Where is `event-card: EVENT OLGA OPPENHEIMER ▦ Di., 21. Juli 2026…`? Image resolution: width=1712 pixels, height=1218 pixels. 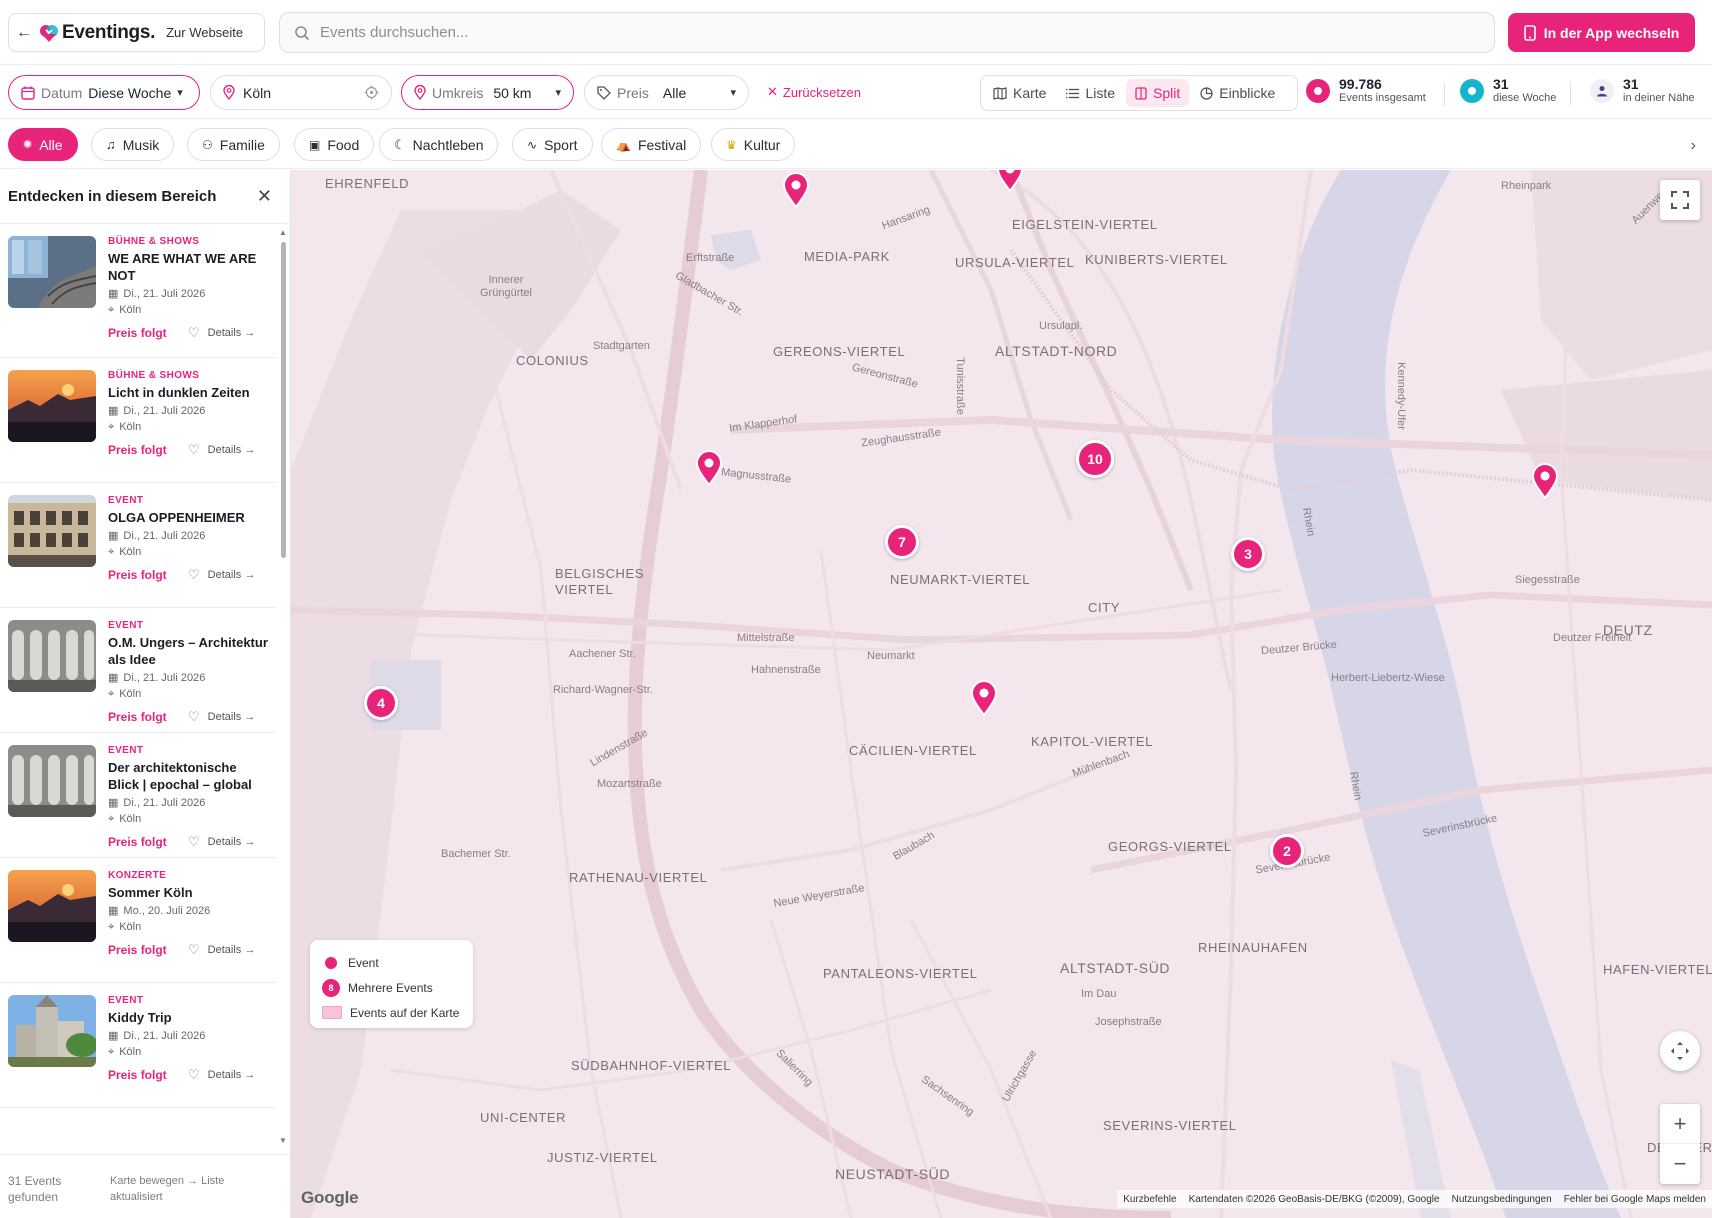 event-card: EVENT OLGA OPPENHEIMER ▦ Di., 21. Juli 2026… is located at coordinates (138, 545).